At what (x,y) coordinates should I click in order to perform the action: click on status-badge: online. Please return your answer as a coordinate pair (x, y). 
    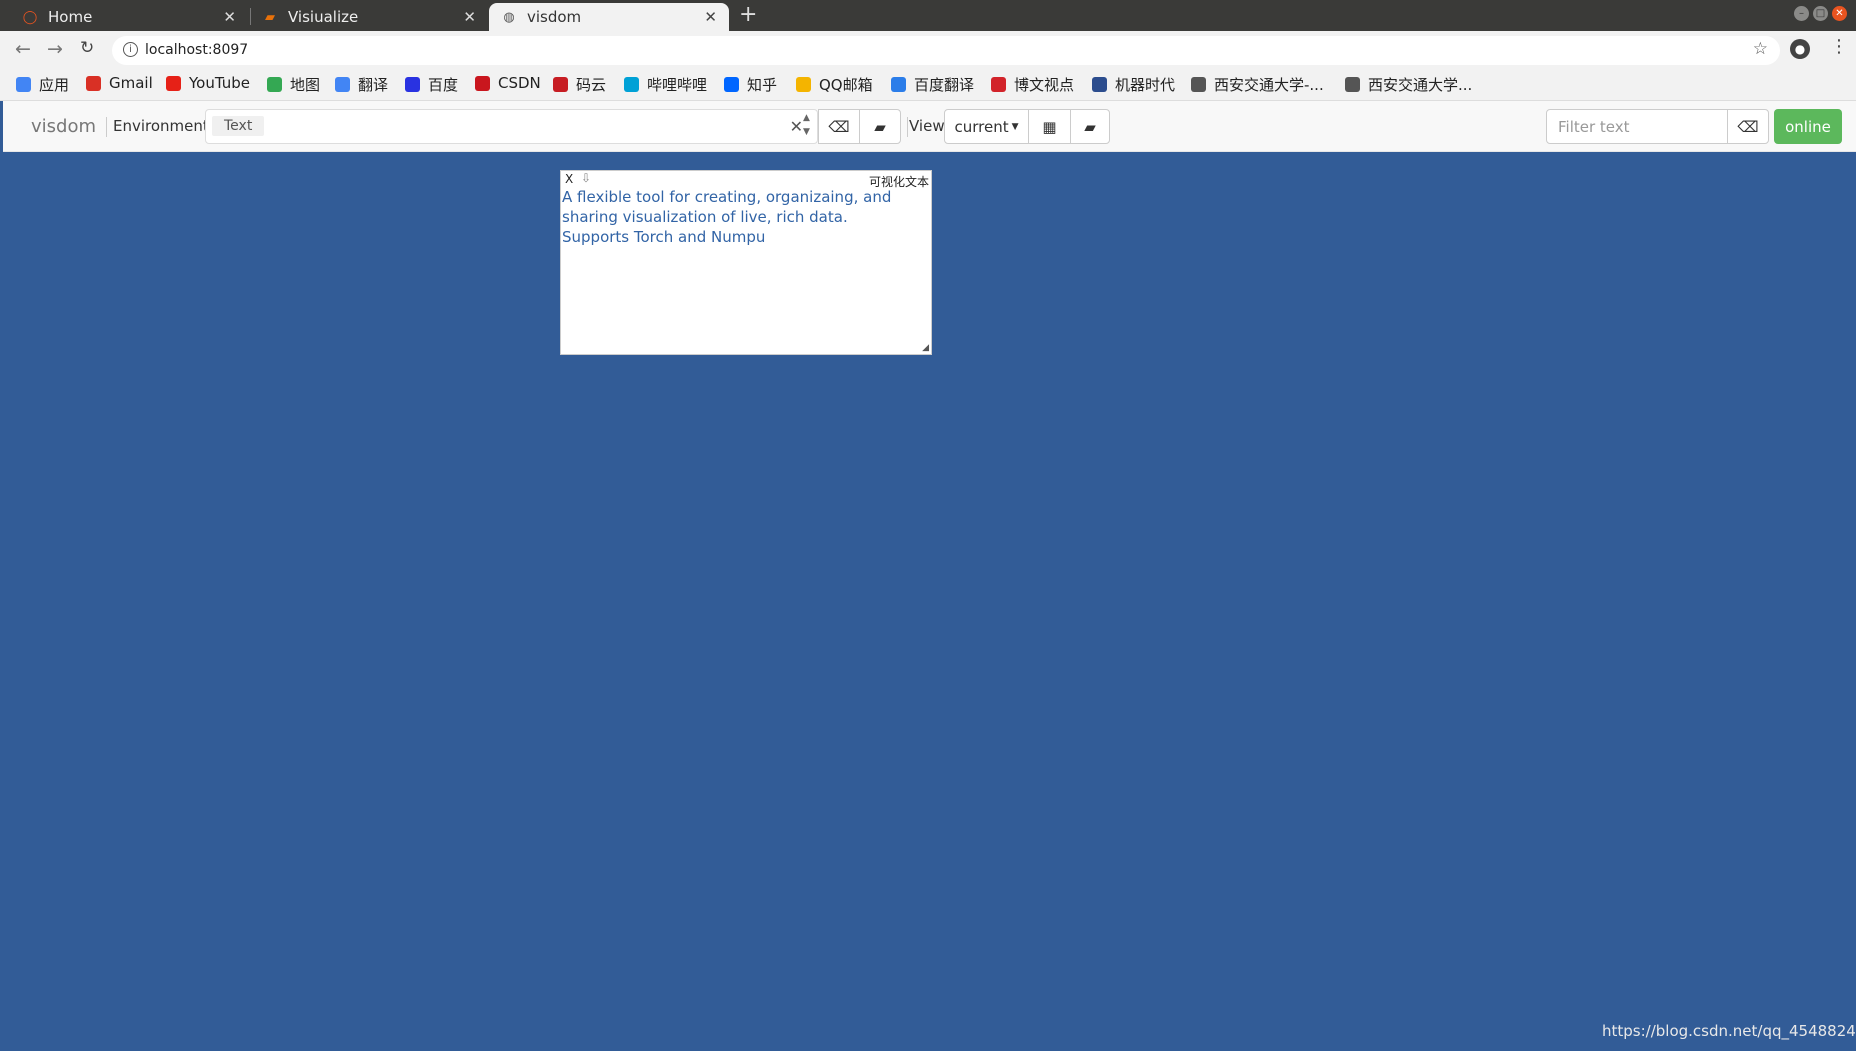
    Looking at the image, I should click on (1808, 126).